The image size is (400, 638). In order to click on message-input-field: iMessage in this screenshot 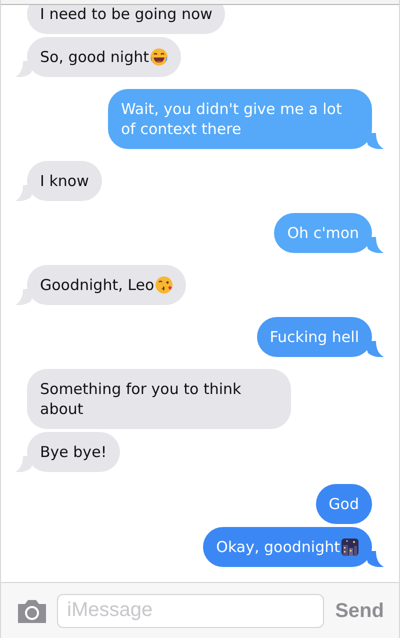, I will do `click(190, 611)`.